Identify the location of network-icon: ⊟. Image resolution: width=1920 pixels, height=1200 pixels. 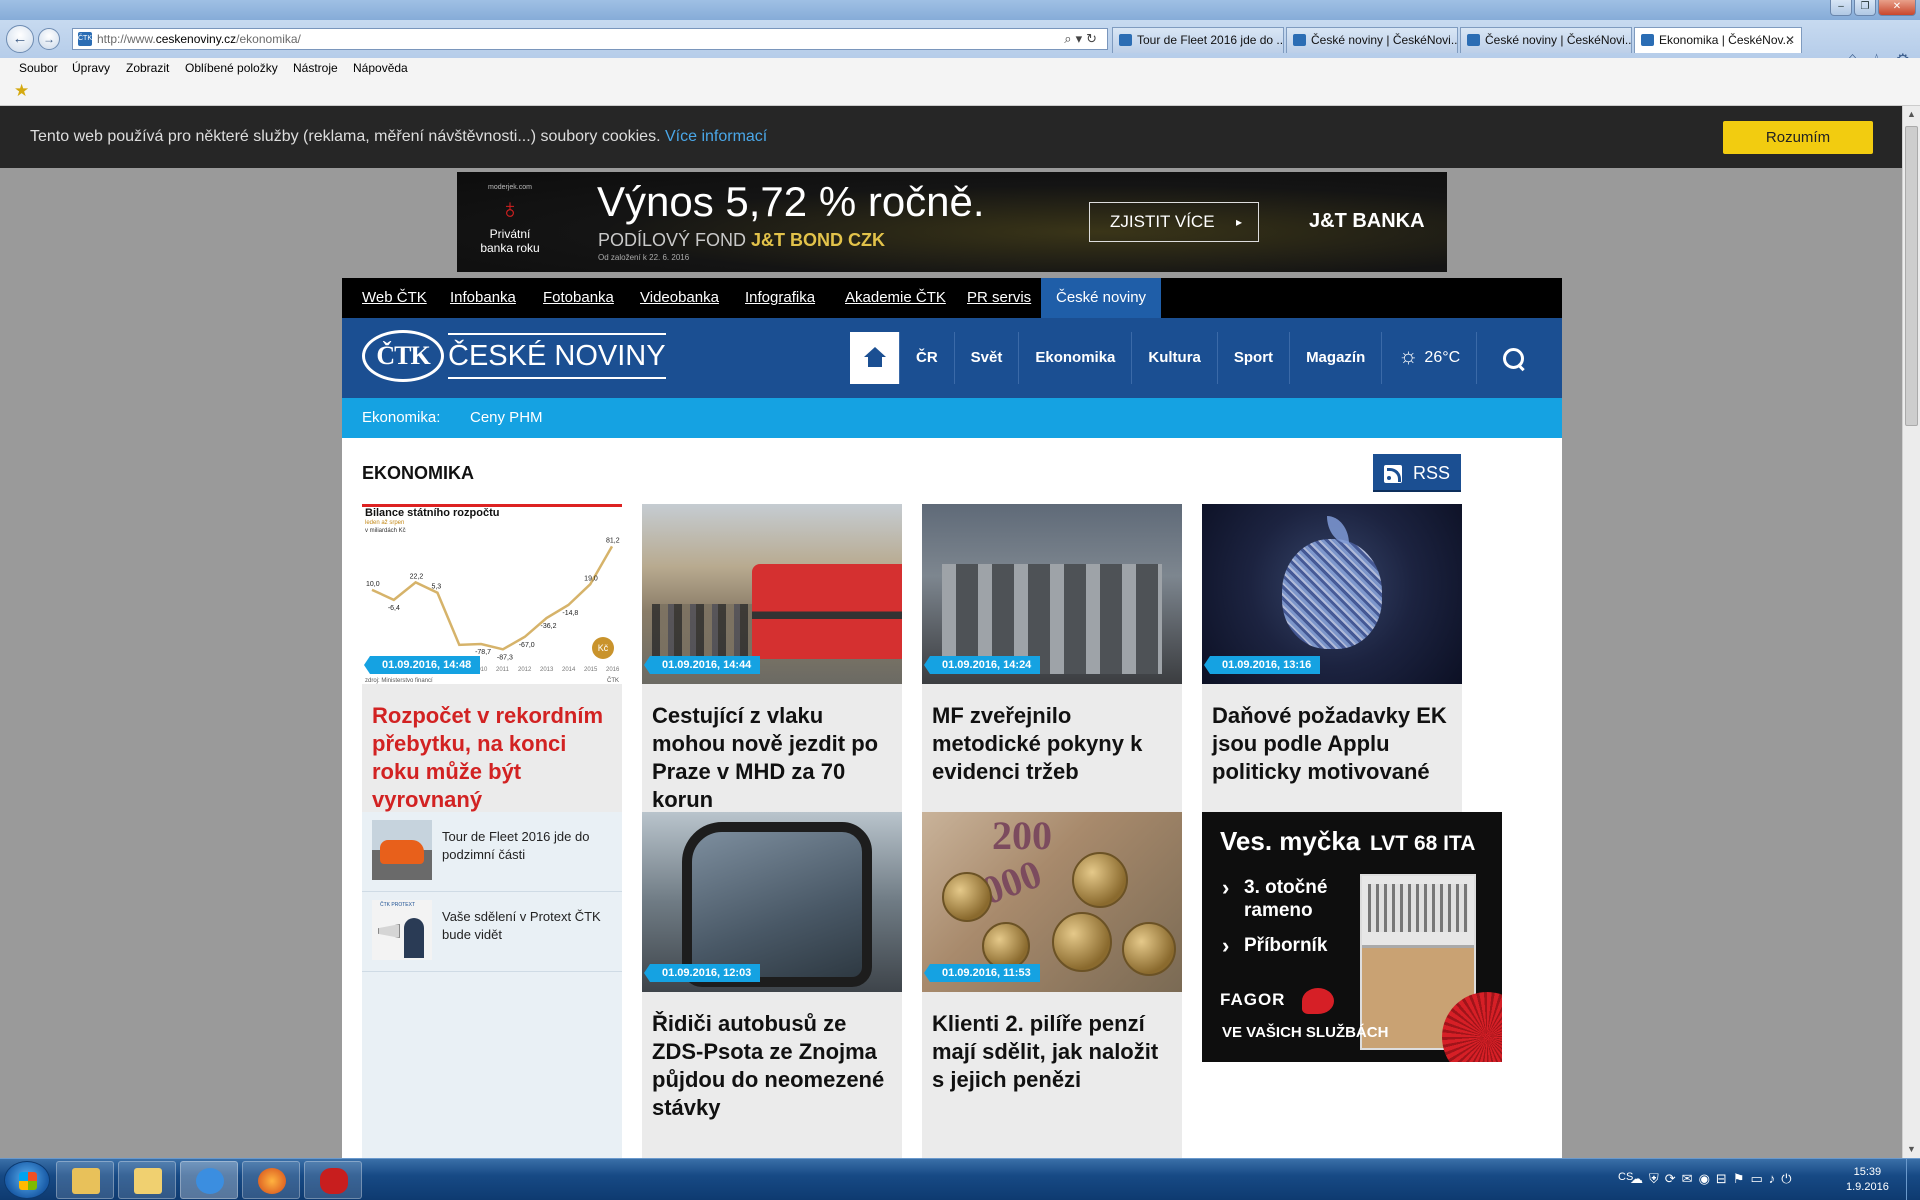
(1721, 1179).